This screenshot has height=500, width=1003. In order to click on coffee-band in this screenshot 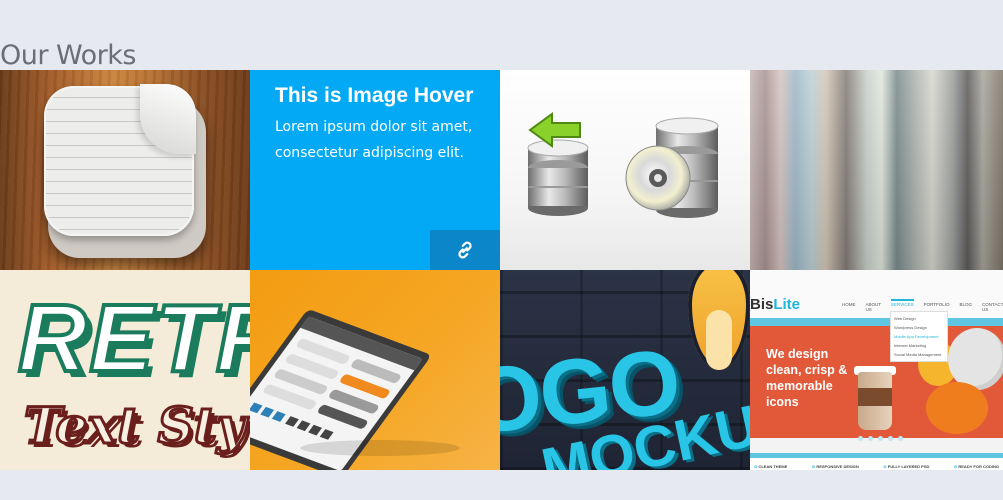, I will do `click(875, 397)`.